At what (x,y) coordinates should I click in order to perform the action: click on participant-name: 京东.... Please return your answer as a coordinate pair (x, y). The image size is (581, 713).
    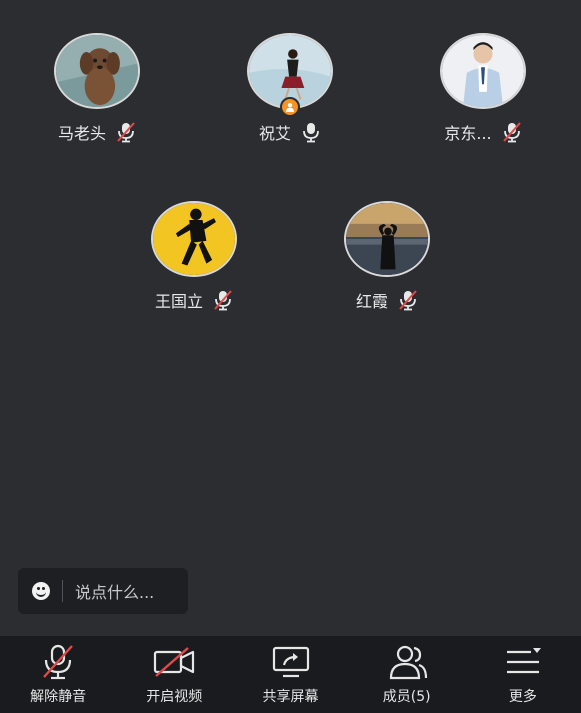
    Looking at the image, I should click on (468, 133).